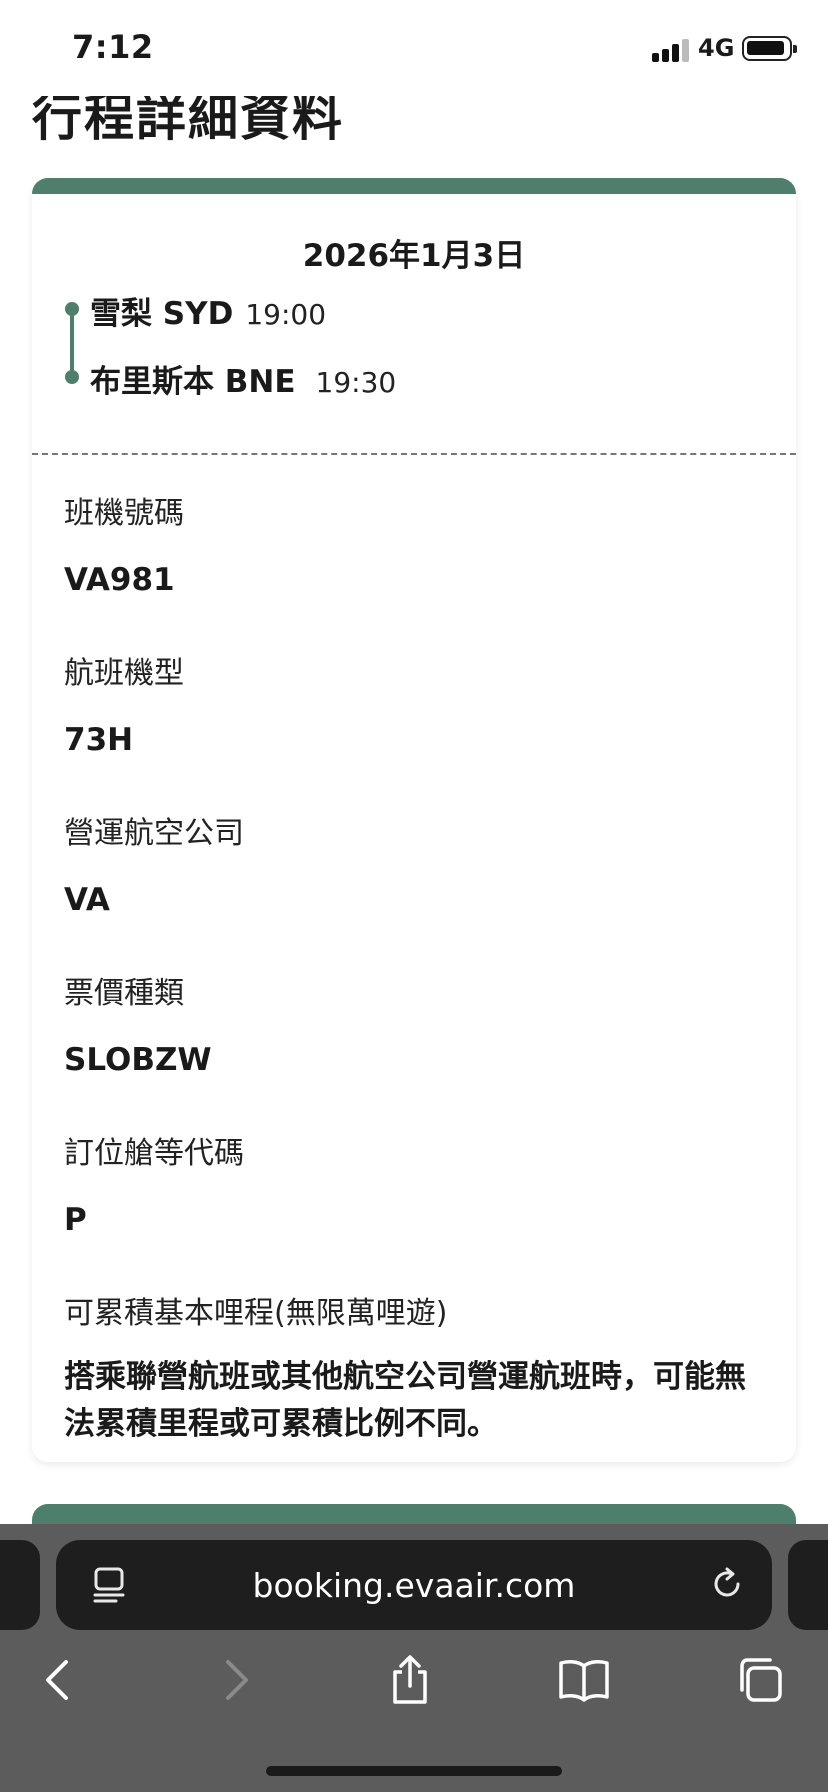 The image size is (828, 1792). I want to click on flight-number-label: 班機號碼, so click(124, 513).